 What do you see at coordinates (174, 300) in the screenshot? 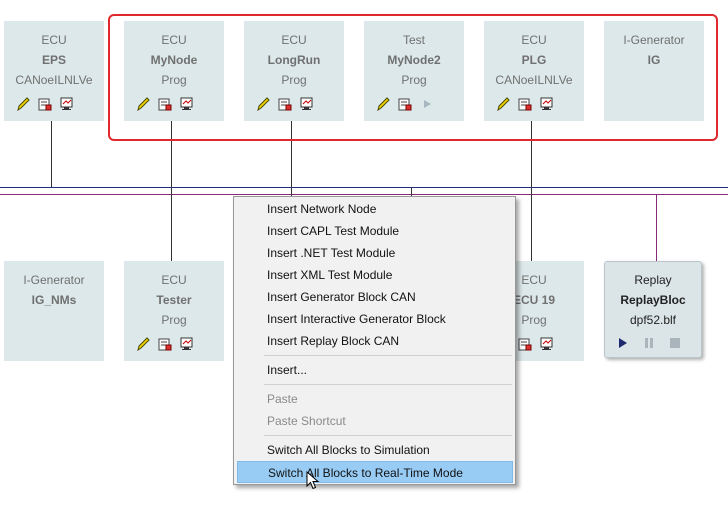
I see `block-name: Tester` at bounding box center [174, 300].